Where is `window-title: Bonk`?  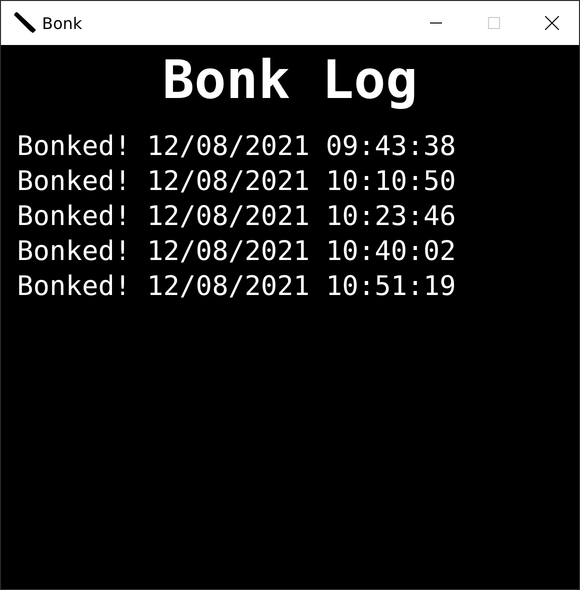
window-title: Bonk is located at coordinates (62, 23).